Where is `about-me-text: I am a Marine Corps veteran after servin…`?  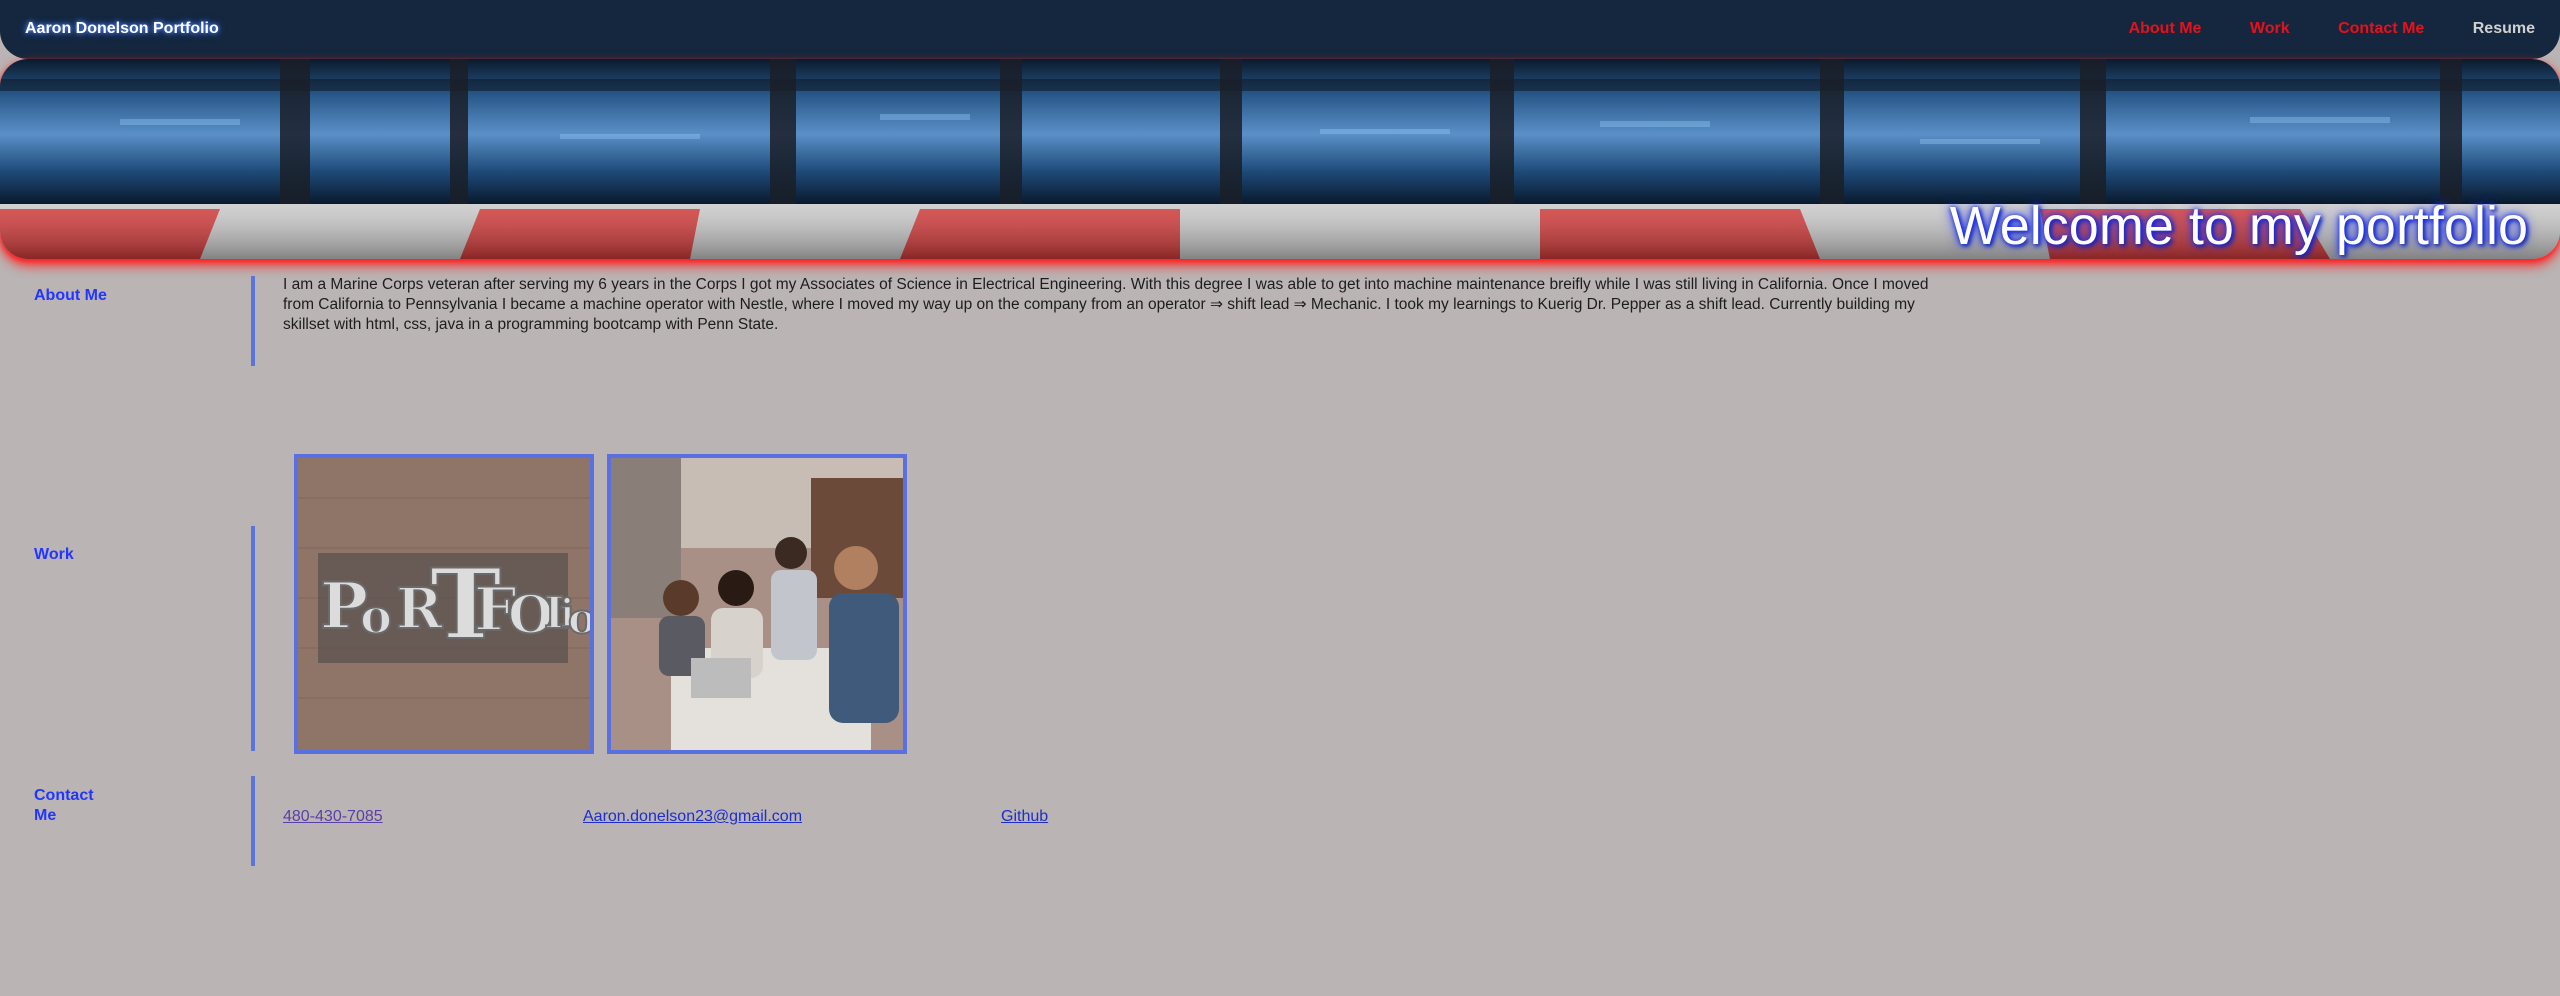 about-me-text: I am a Marine Corps veteran after servin… is located at coordinates (1106, 304).